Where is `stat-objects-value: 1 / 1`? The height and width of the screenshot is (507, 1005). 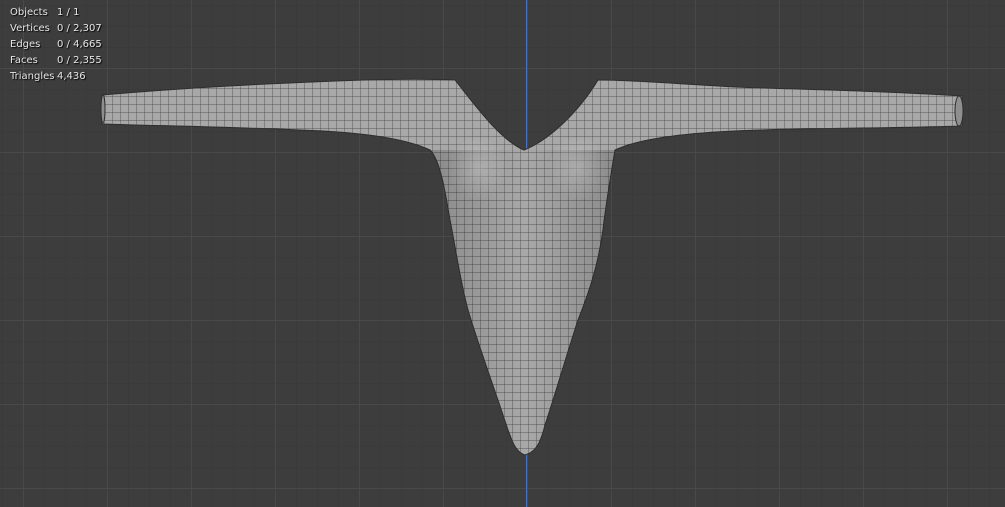
stat-objects-value: 1 / 1 is located at coordinates (68, 12).